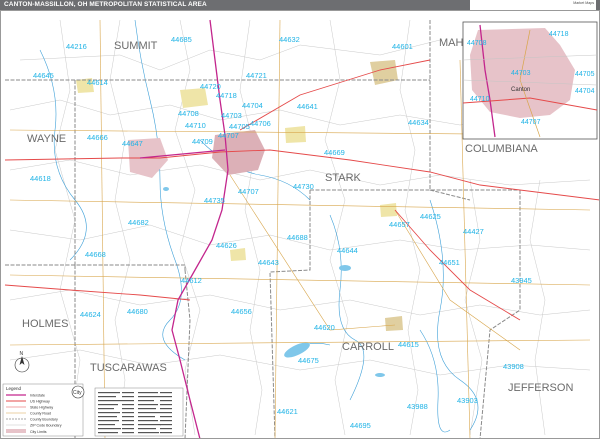 The image size is (600, 439). What do you see at coordinates (132, 143) in the screenshot?
I see `zip-label: 44647` at bounding box center [132, 143].